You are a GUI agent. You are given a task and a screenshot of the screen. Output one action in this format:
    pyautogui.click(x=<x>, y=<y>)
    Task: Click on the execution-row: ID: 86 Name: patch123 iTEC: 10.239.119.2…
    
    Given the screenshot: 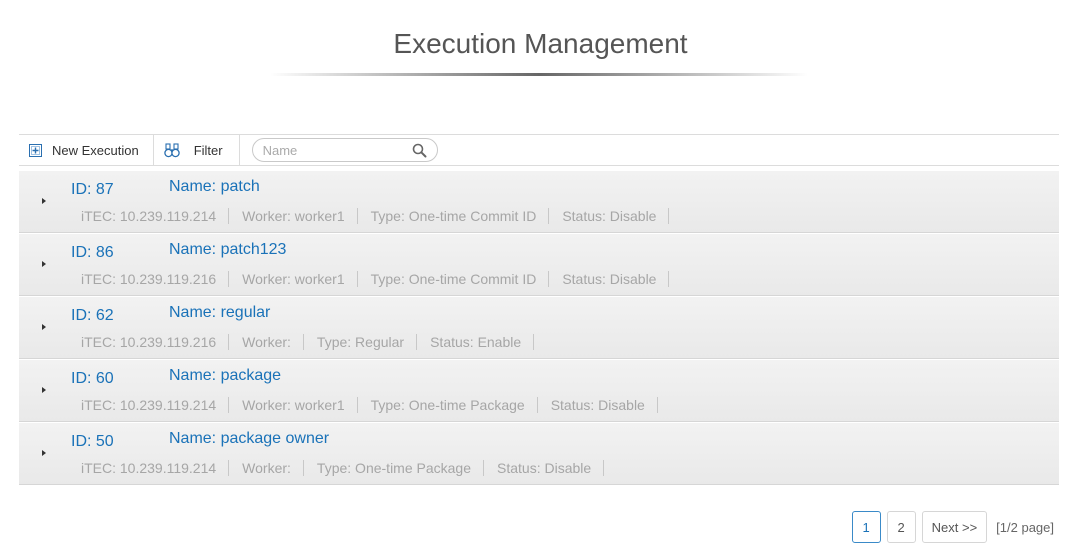 What is the action you would take?
    pyautogui.click(x=539, y=265)
    